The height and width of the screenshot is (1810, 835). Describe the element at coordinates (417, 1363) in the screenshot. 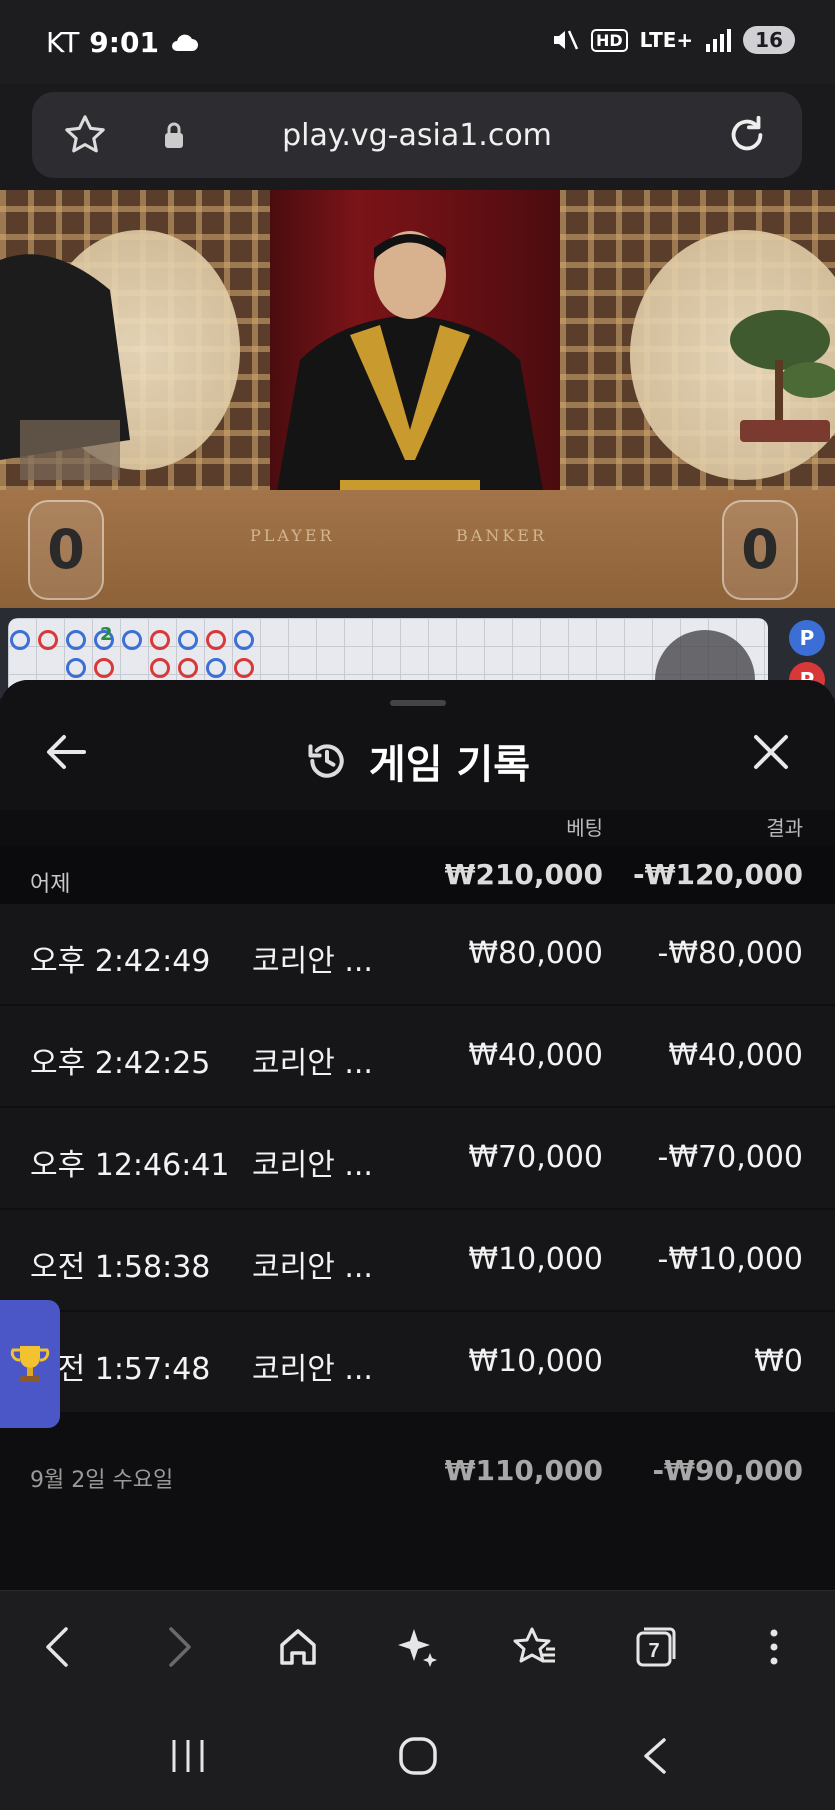

I see `history-row: 오전 1:57:48 코리안 ... ₩10,000 ₩0` at that location.